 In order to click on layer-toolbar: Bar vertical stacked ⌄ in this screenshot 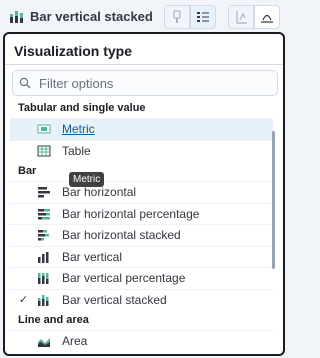, I will do `click(144, 16)`.